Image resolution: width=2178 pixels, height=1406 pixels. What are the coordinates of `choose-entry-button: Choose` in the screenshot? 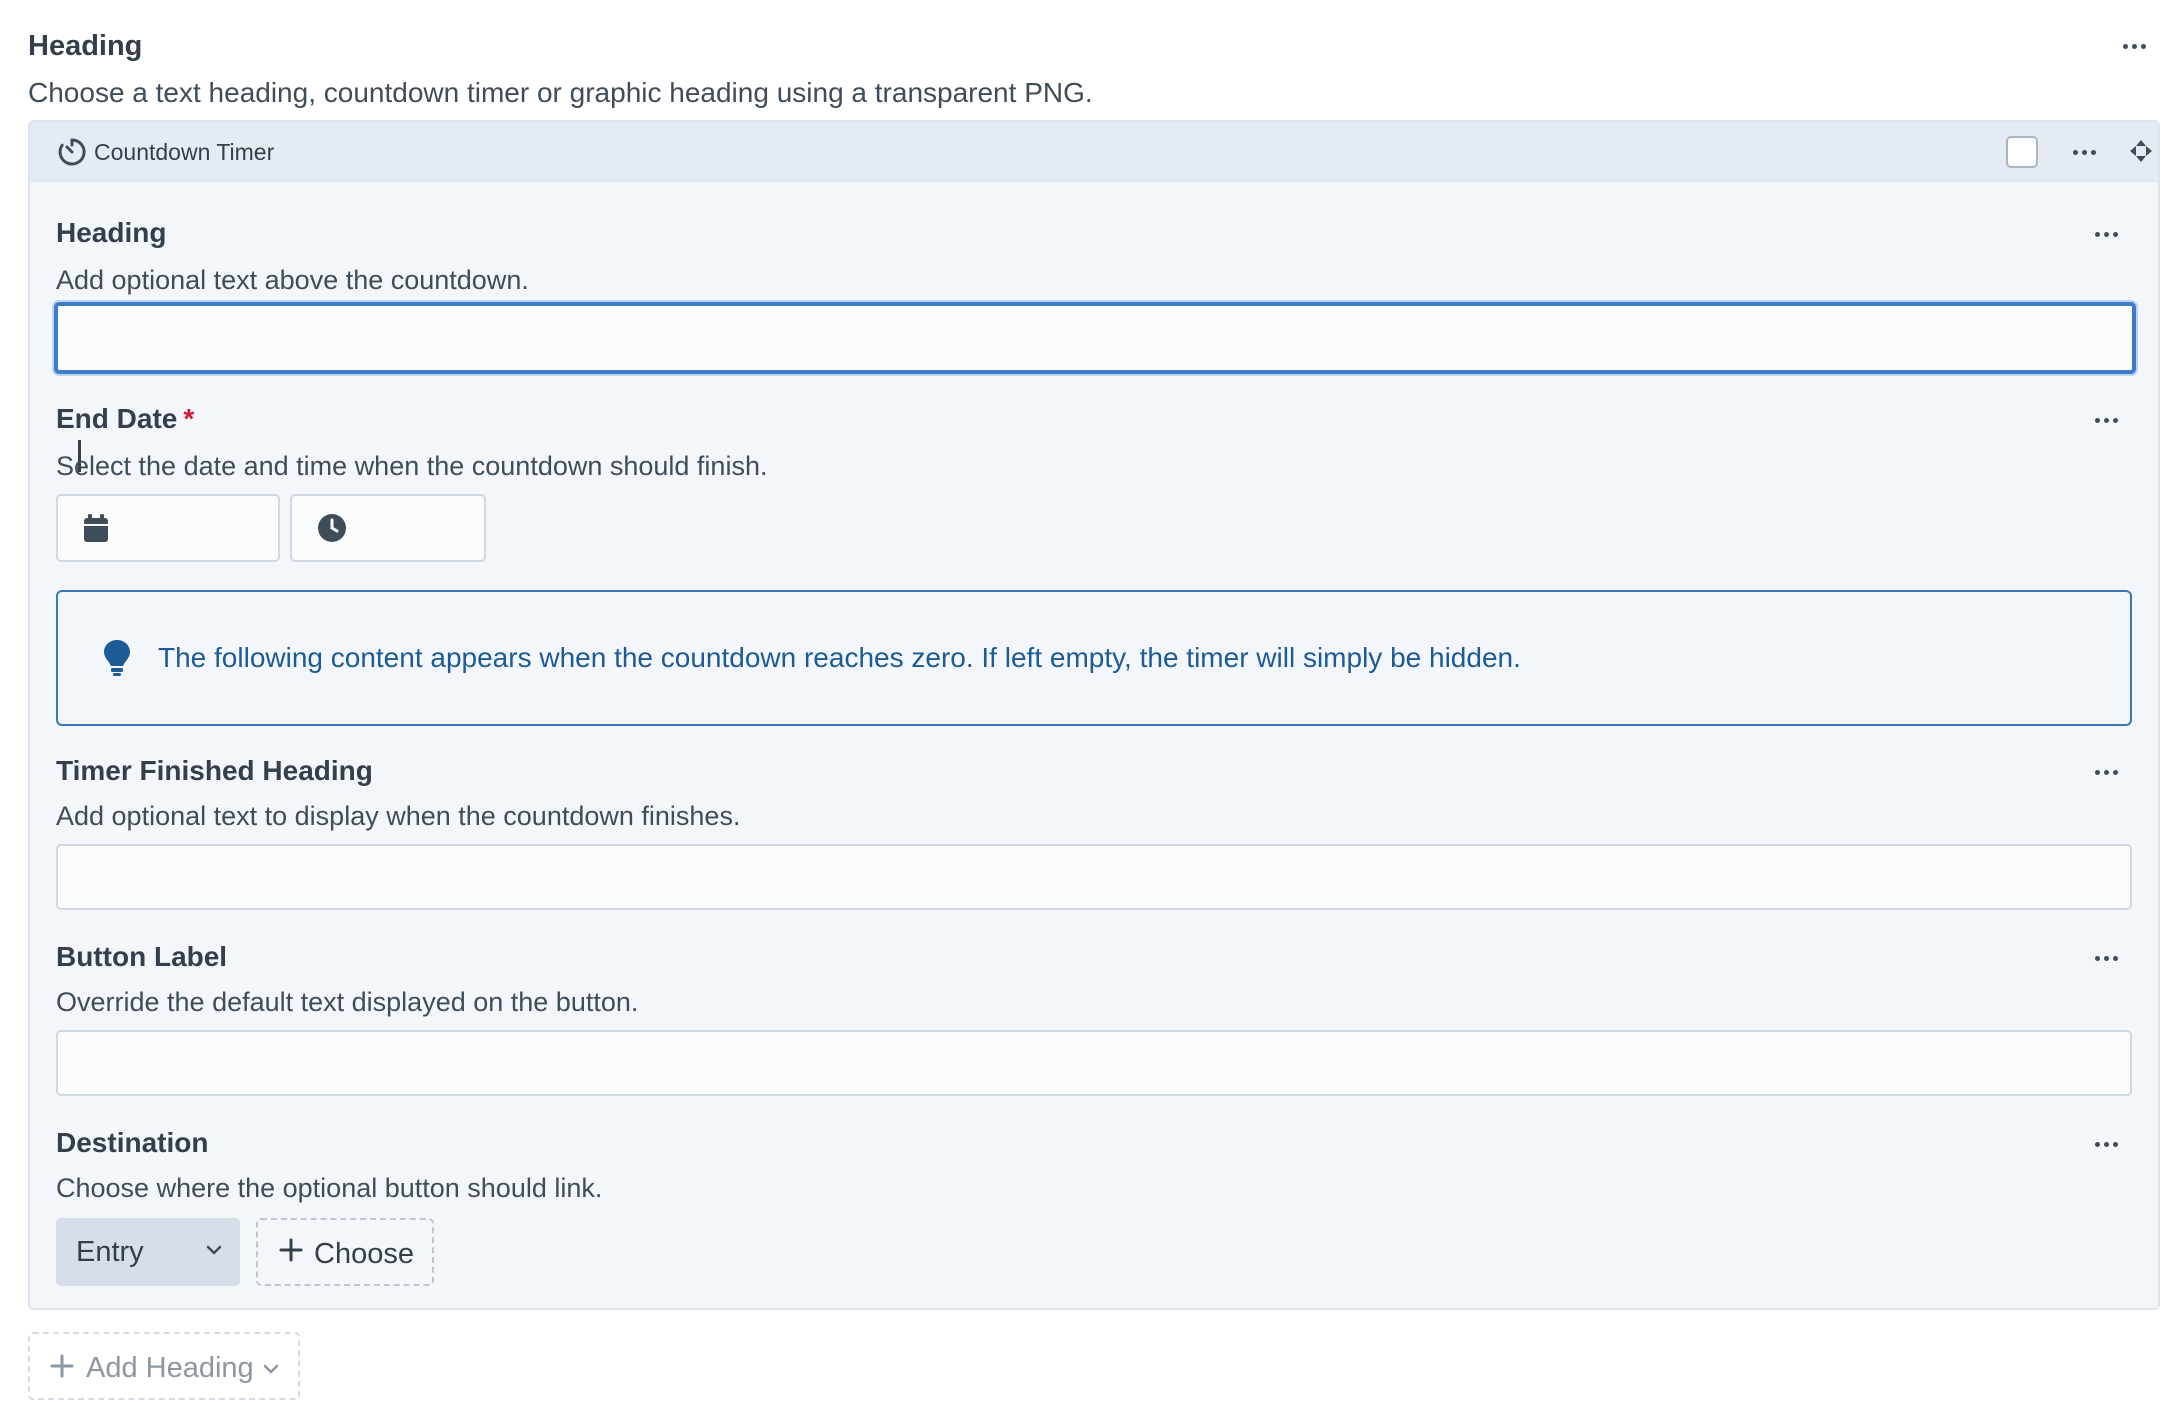 It's located at (345, 1252).